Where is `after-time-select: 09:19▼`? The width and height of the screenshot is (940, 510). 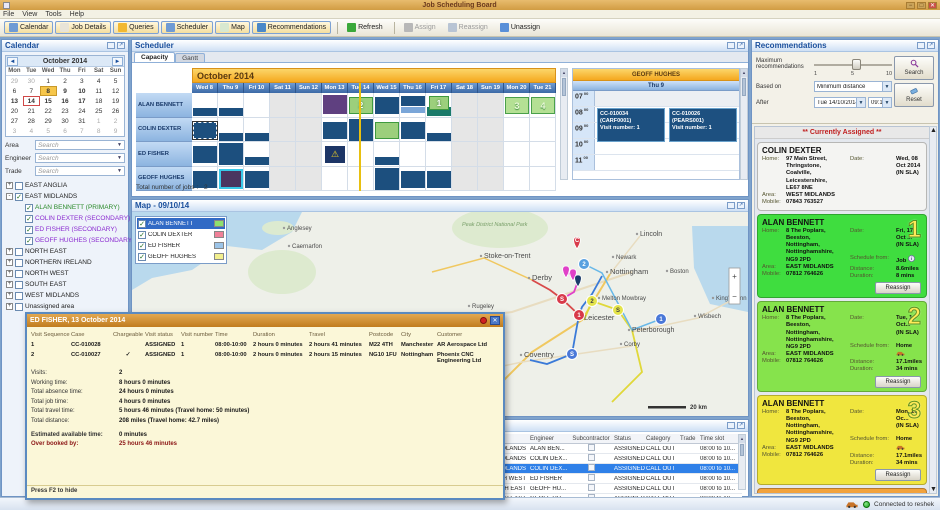
after-time-select: 09:19▼ is located at coordinates (880, 102).